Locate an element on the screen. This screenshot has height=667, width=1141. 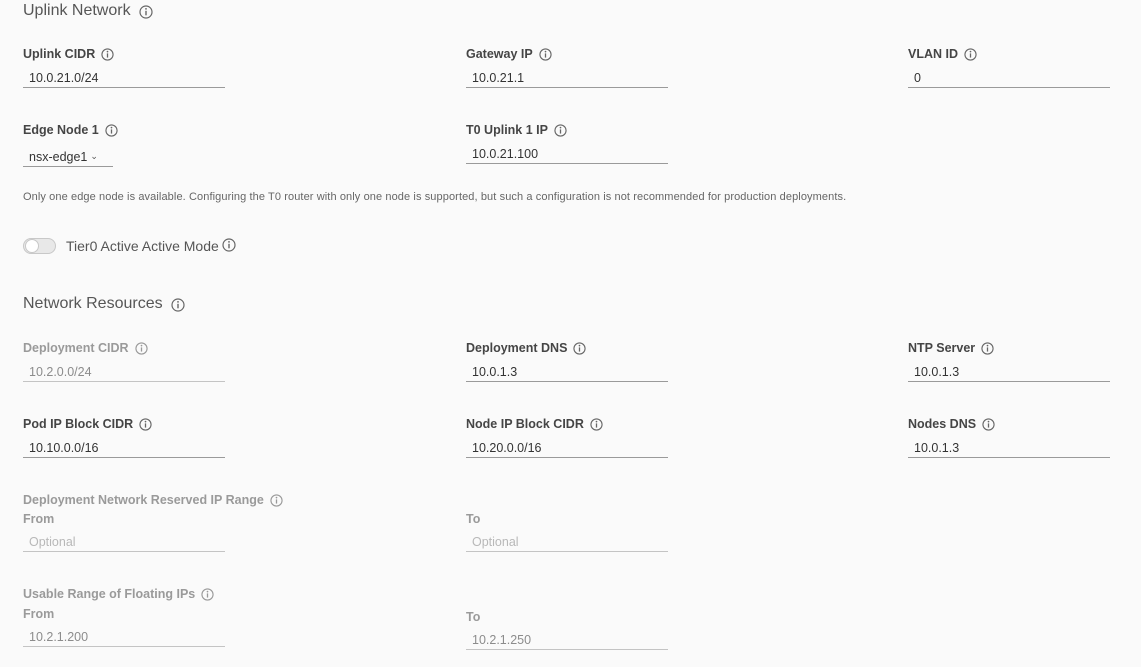
deployment-dns-label: Deployment DNS is located at coordinates (526, 348).